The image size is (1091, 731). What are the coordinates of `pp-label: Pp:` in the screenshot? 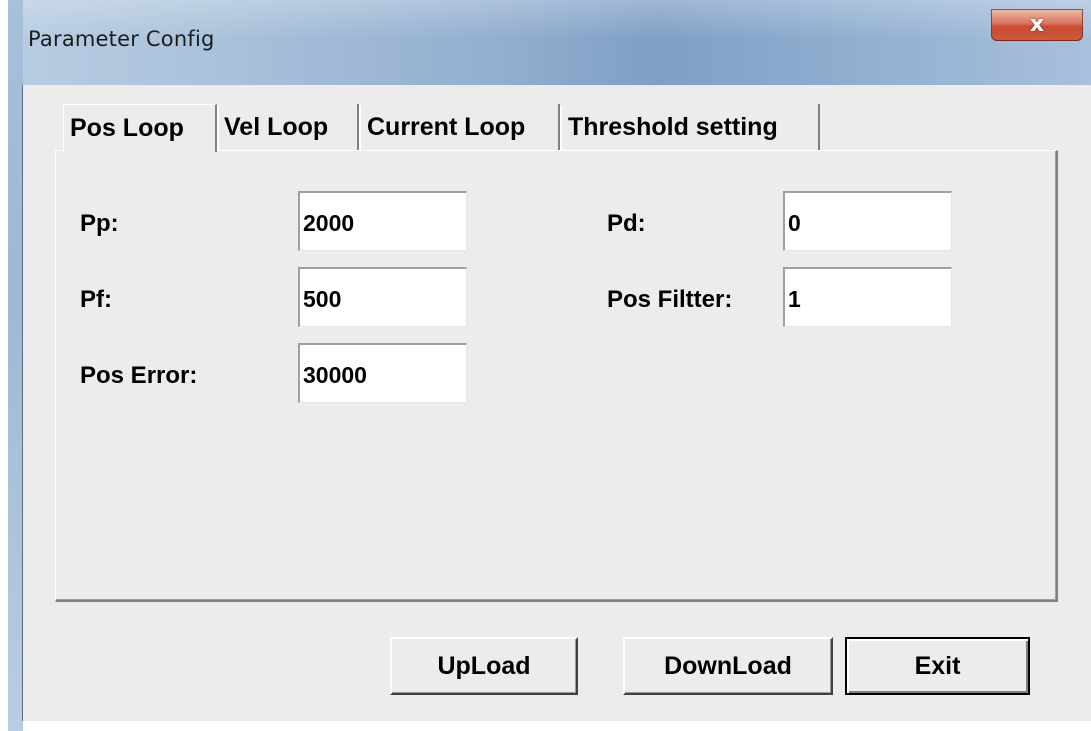 It's located at (99, 223).